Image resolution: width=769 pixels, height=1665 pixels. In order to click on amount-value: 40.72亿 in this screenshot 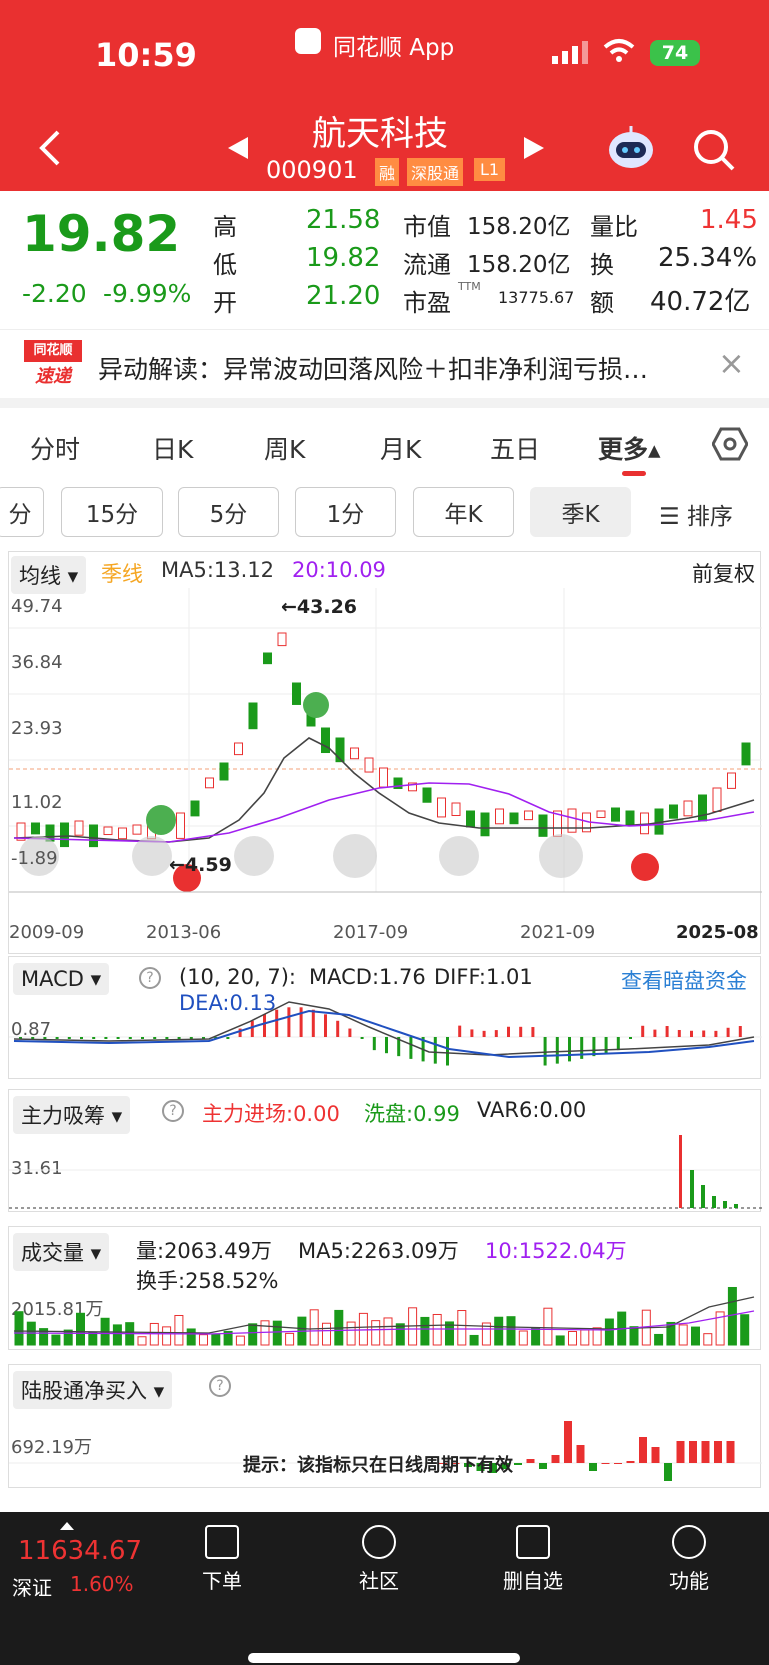, I will do `click(700, 302)`.